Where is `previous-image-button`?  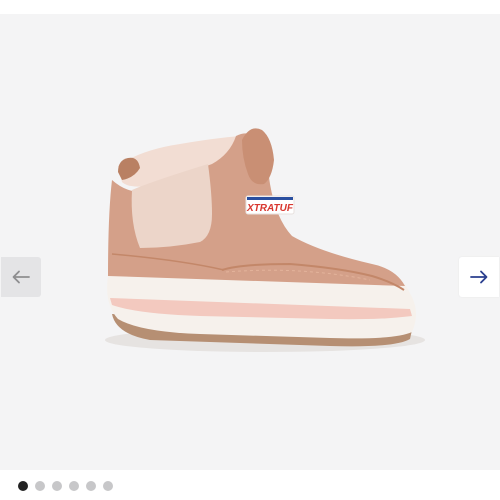
previous-image-button is located at coordinates (21, 277).